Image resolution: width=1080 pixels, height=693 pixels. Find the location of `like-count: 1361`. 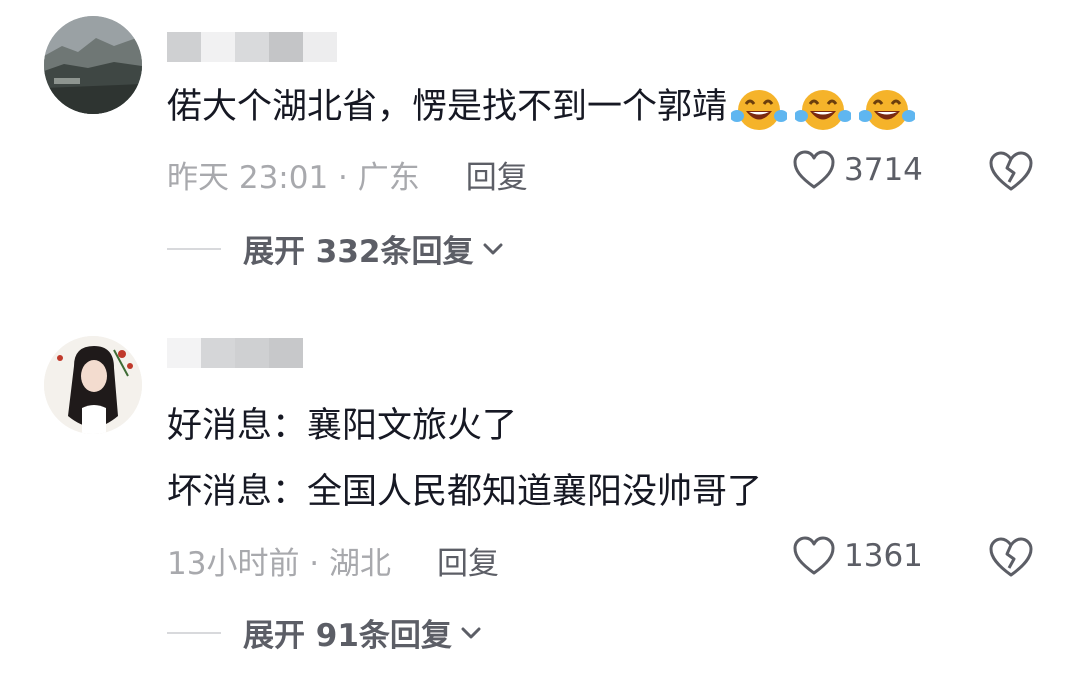

like-count: 1361 is located at coordinates (883, 556).